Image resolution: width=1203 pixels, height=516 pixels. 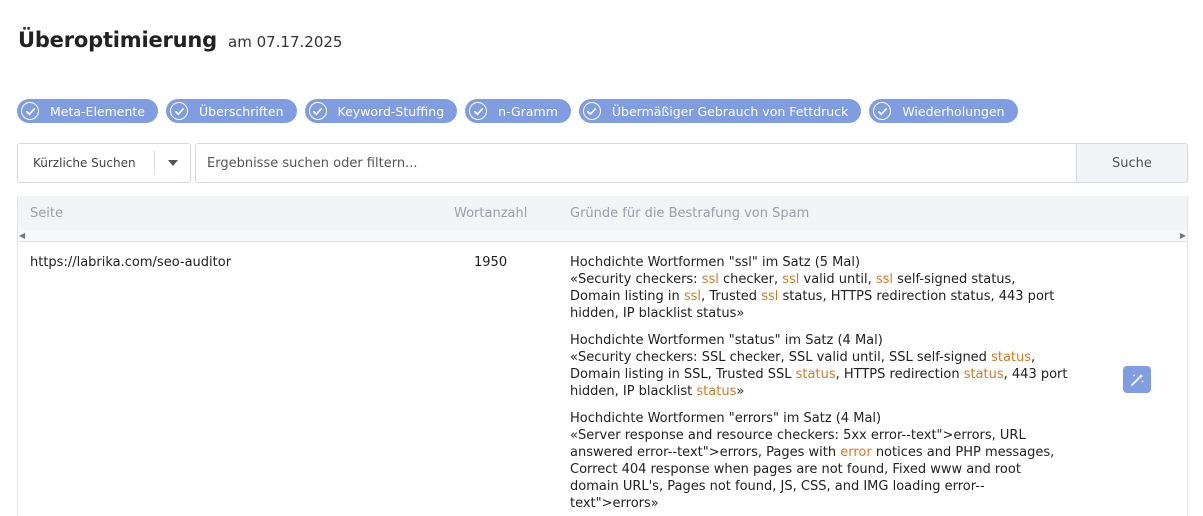 I want to click on highlighted-word: error, so click(x=856, y=452).